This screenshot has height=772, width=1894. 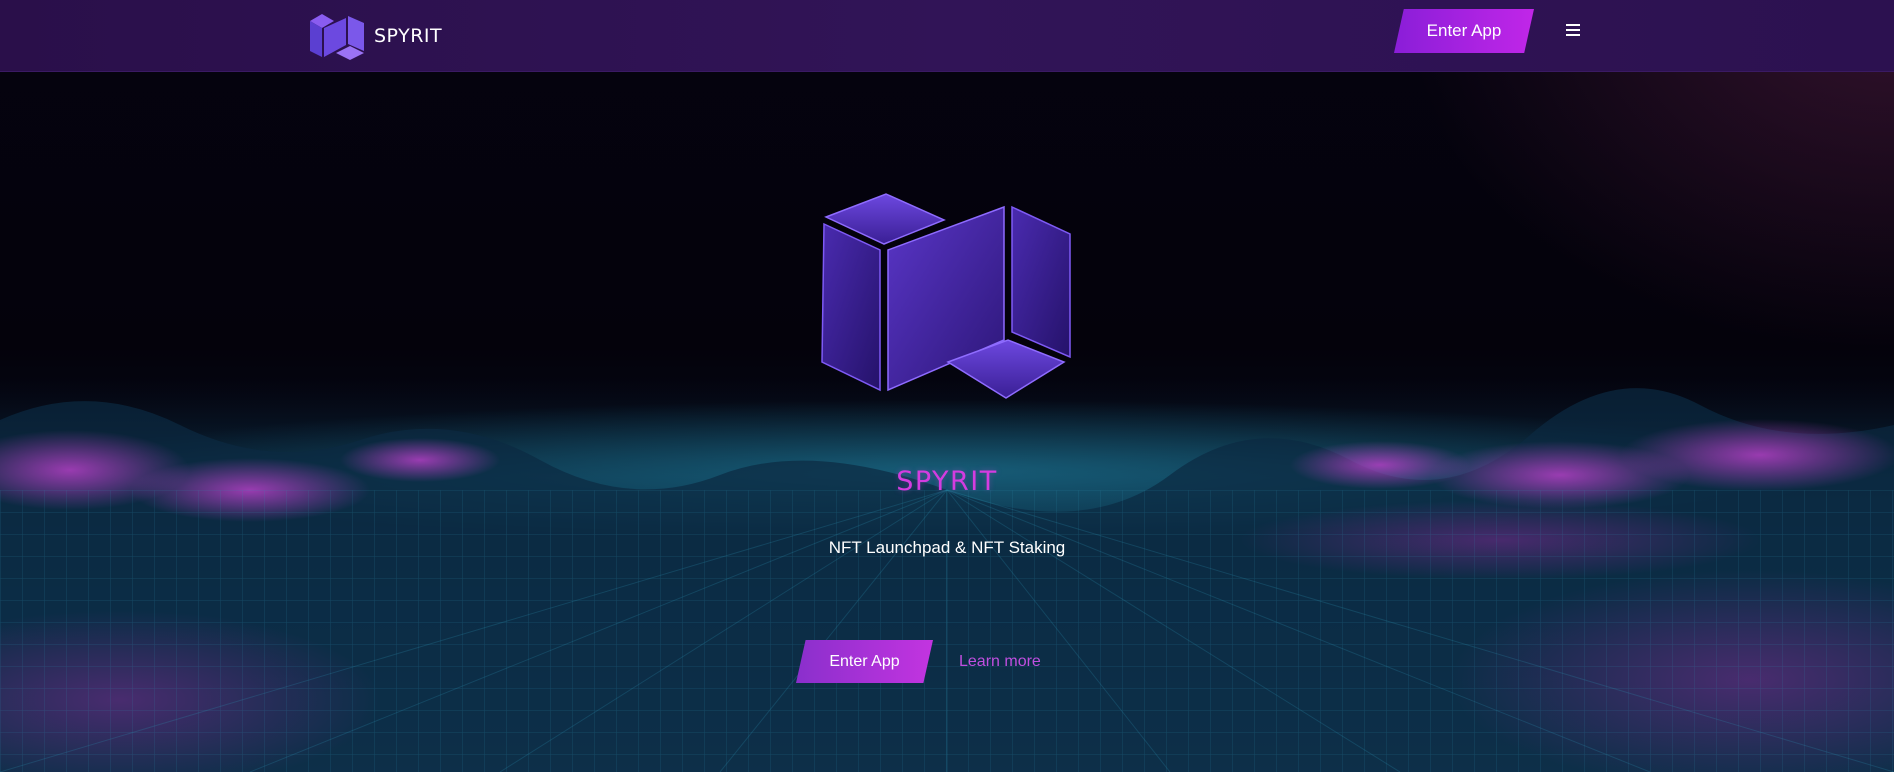 What do you see at coordinates (947, 481) in the screenshot?
I see `hero-title: SPYRIT` at bounding box center [947, 481].